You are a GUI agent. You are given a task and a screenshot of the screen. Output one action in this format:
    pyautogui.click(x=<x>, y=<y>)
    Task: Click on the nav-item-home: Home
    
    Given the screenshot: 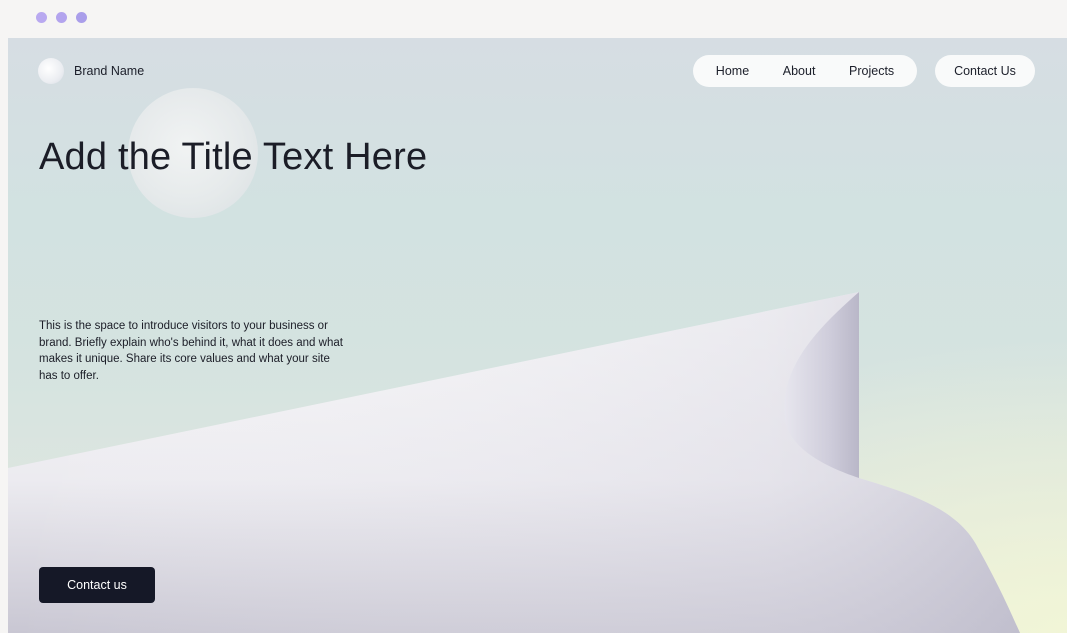 What is the action you would take?
    pyautogui.click(x=732, y=71)
    